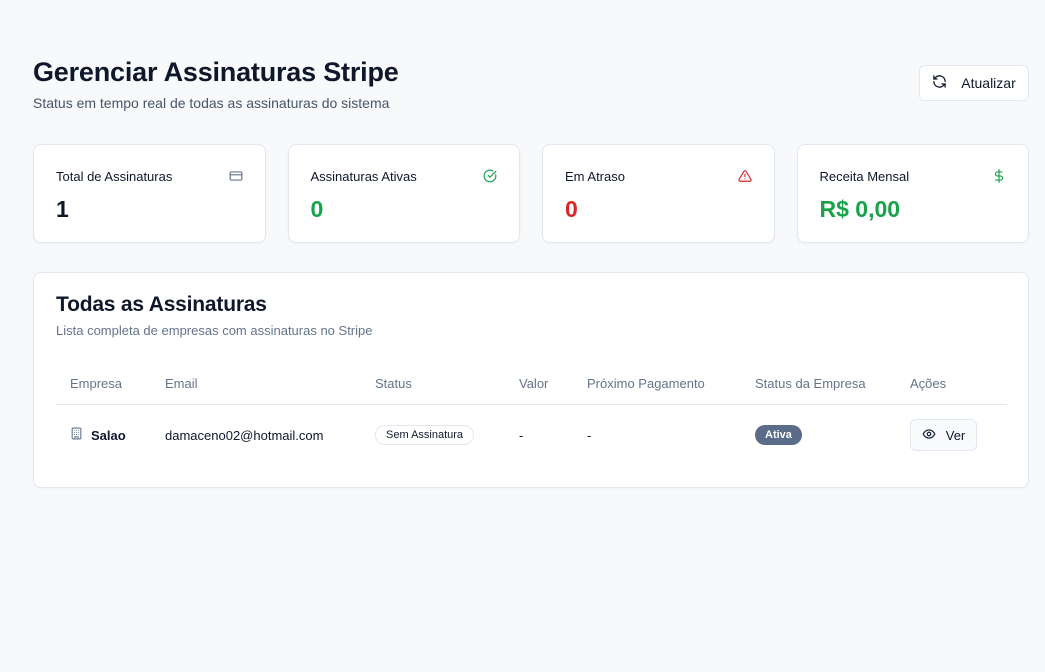 This screenshot has height=672, width=1045. I want to click on eye-icon, so click(929, 435).